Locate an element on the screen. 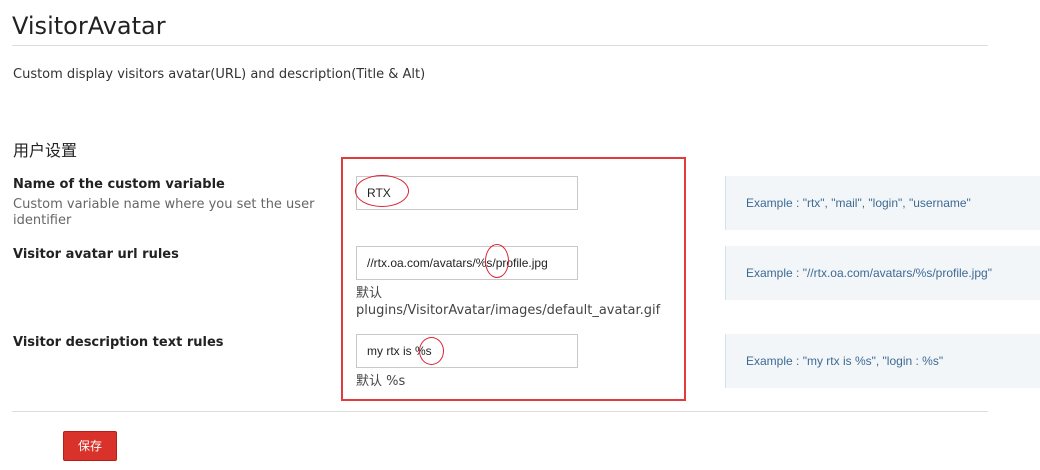  annotation-circle-placeholder-text is located at coordinates (431, 351).